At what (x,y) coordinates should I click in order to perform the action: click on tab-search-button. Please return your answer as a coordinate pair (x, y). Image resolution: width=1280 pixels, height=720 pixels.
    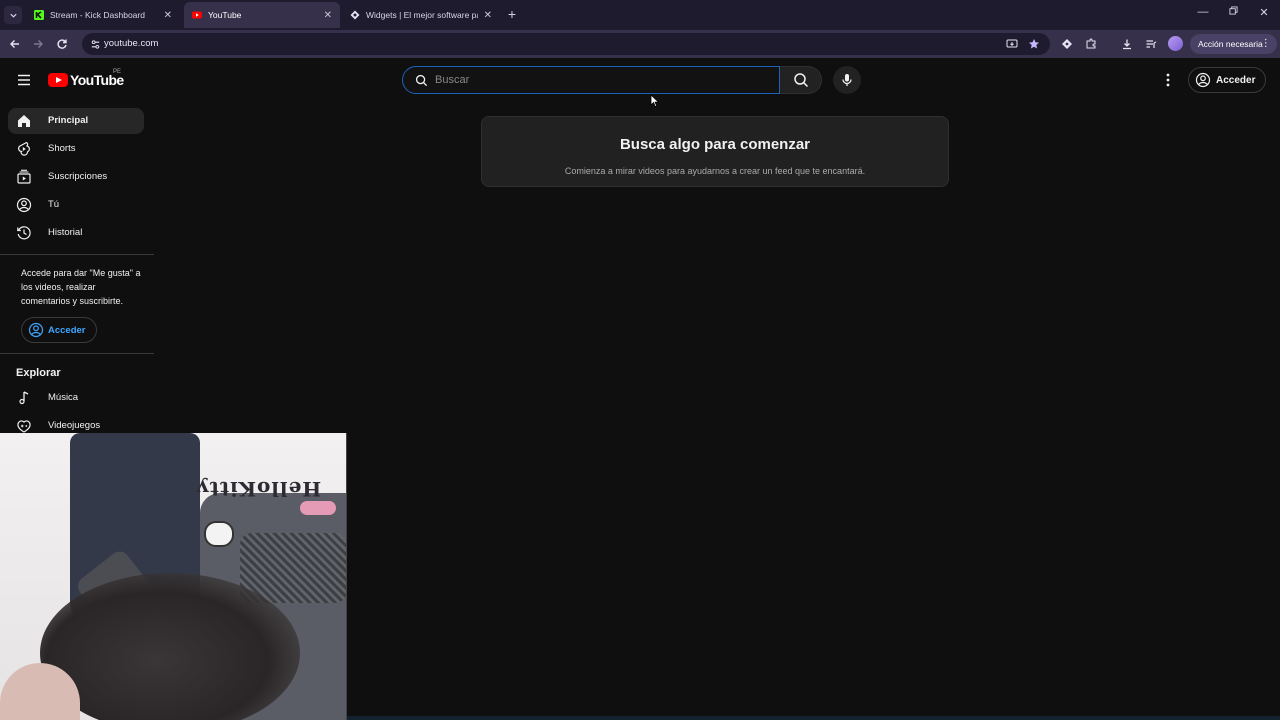
    Looking at the image, I should click on (13, 15).